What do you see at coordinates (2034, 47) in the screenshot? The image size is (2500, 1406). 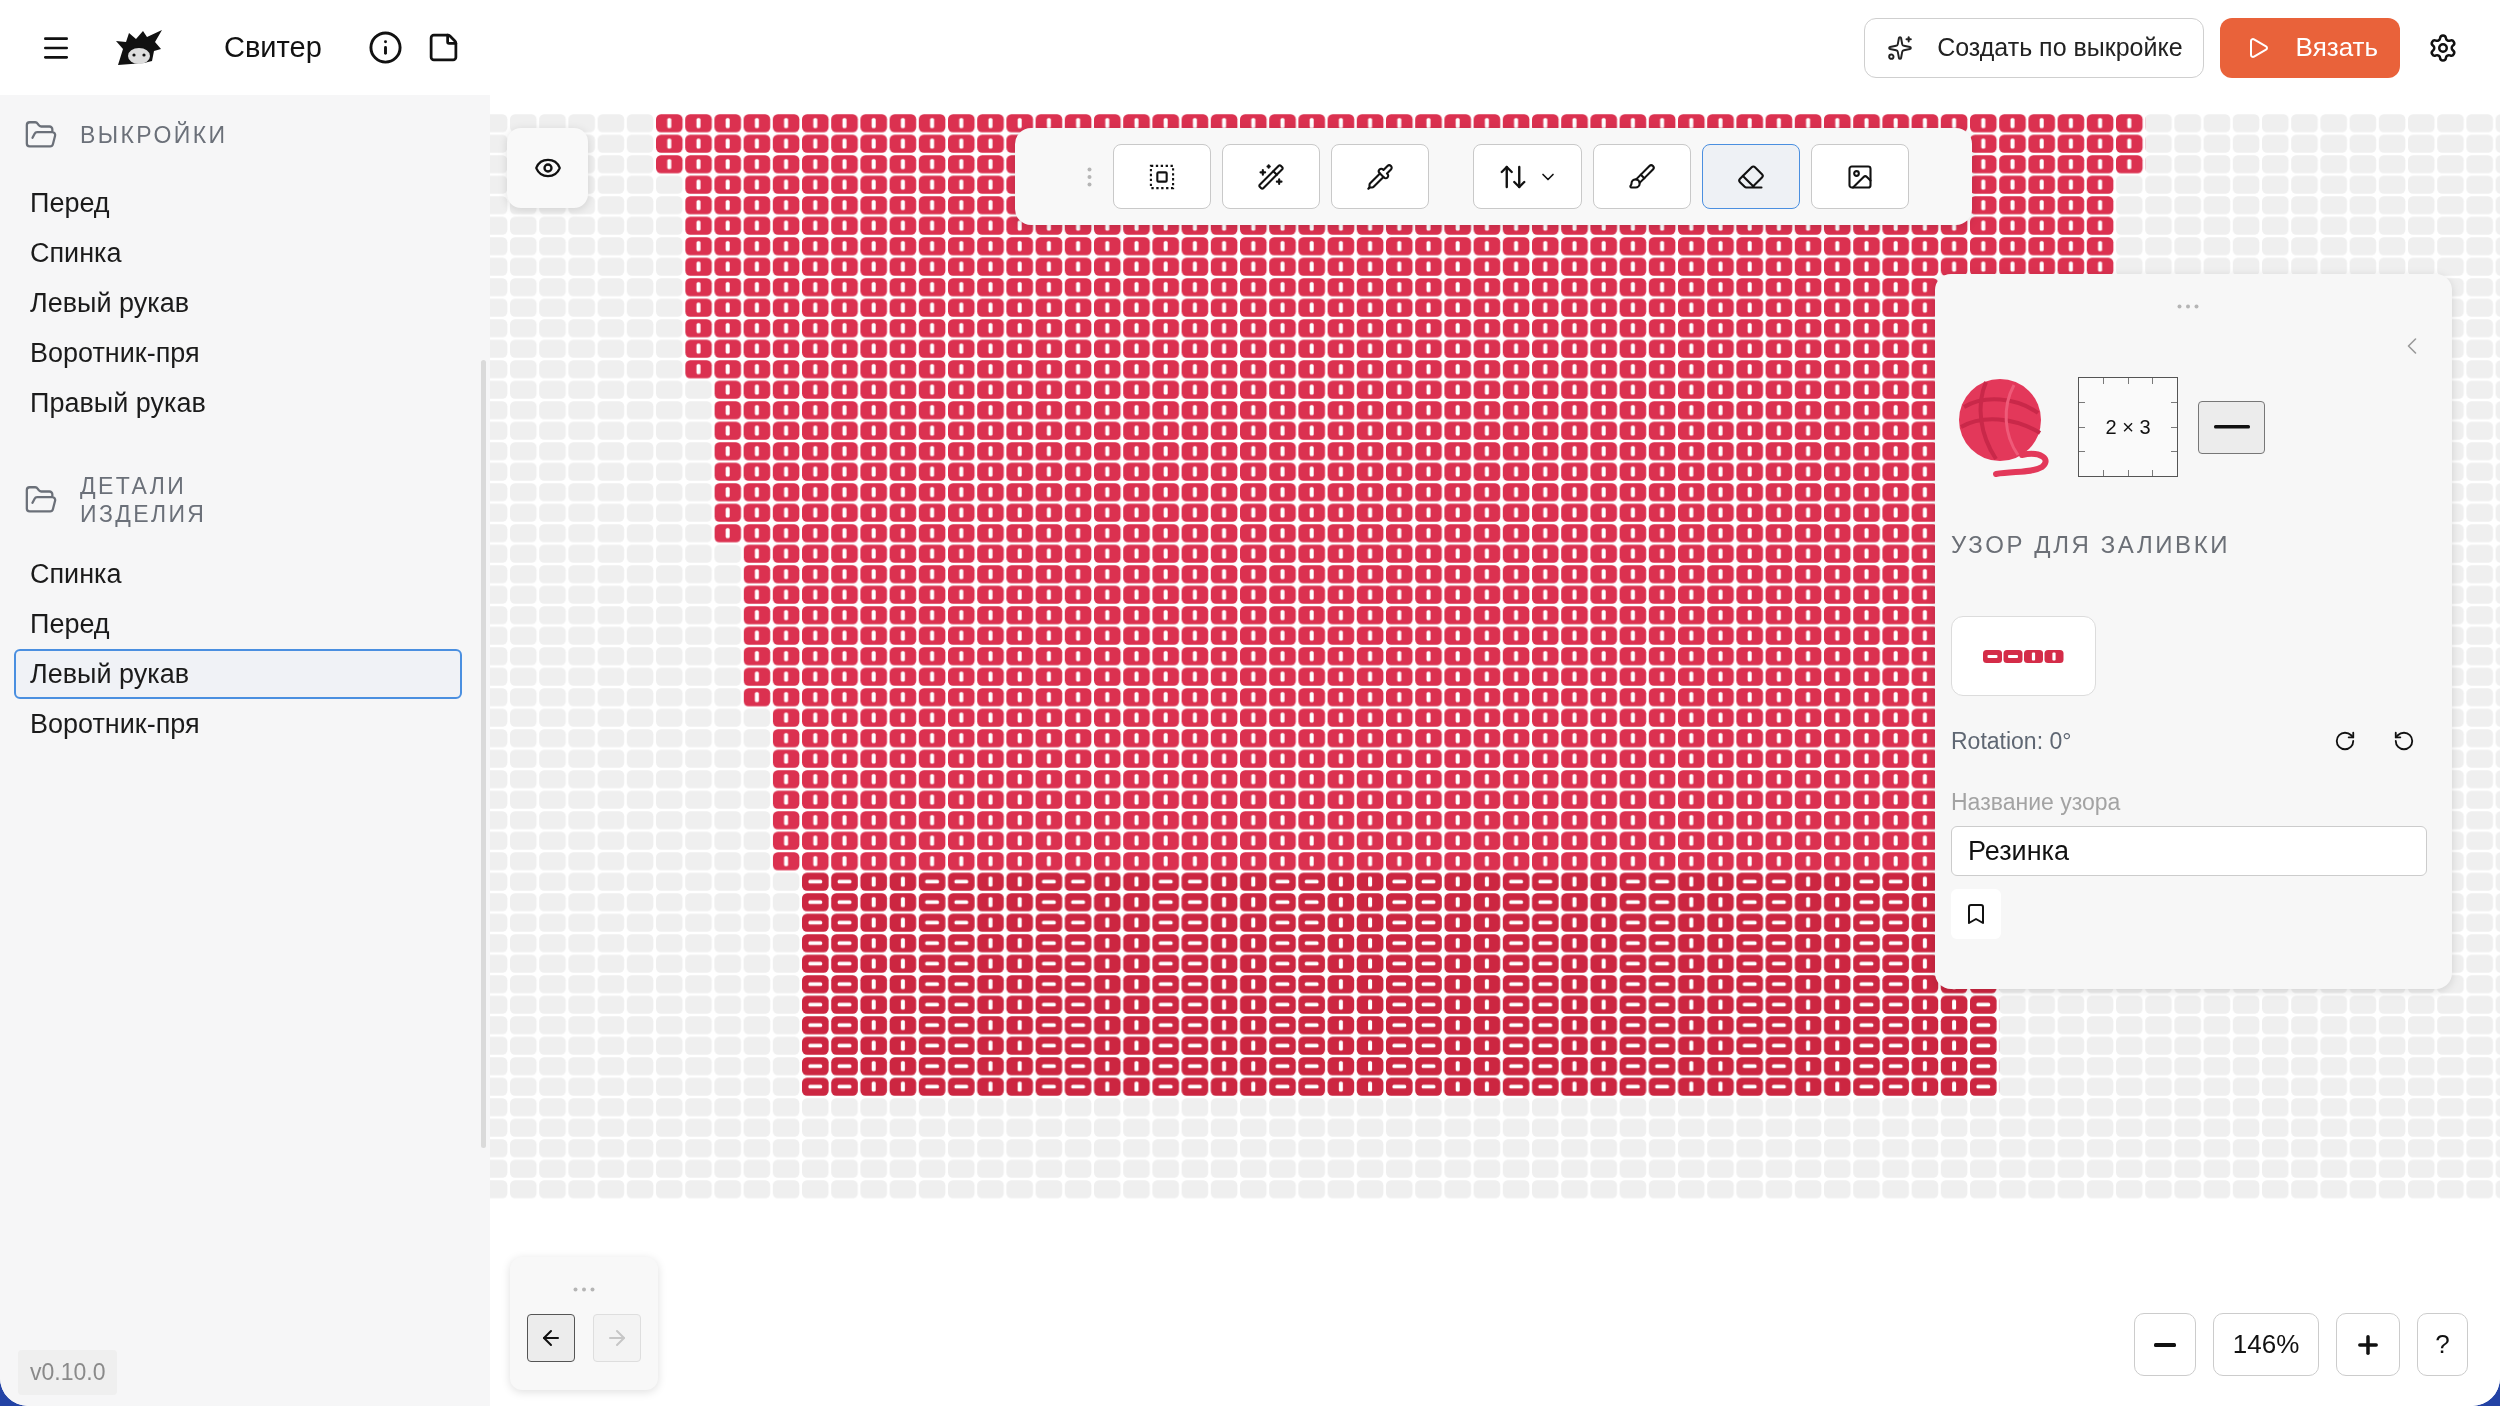 I see `create-from-pattern-button: Создать по выкройке` at bounding box center [2034, 47].